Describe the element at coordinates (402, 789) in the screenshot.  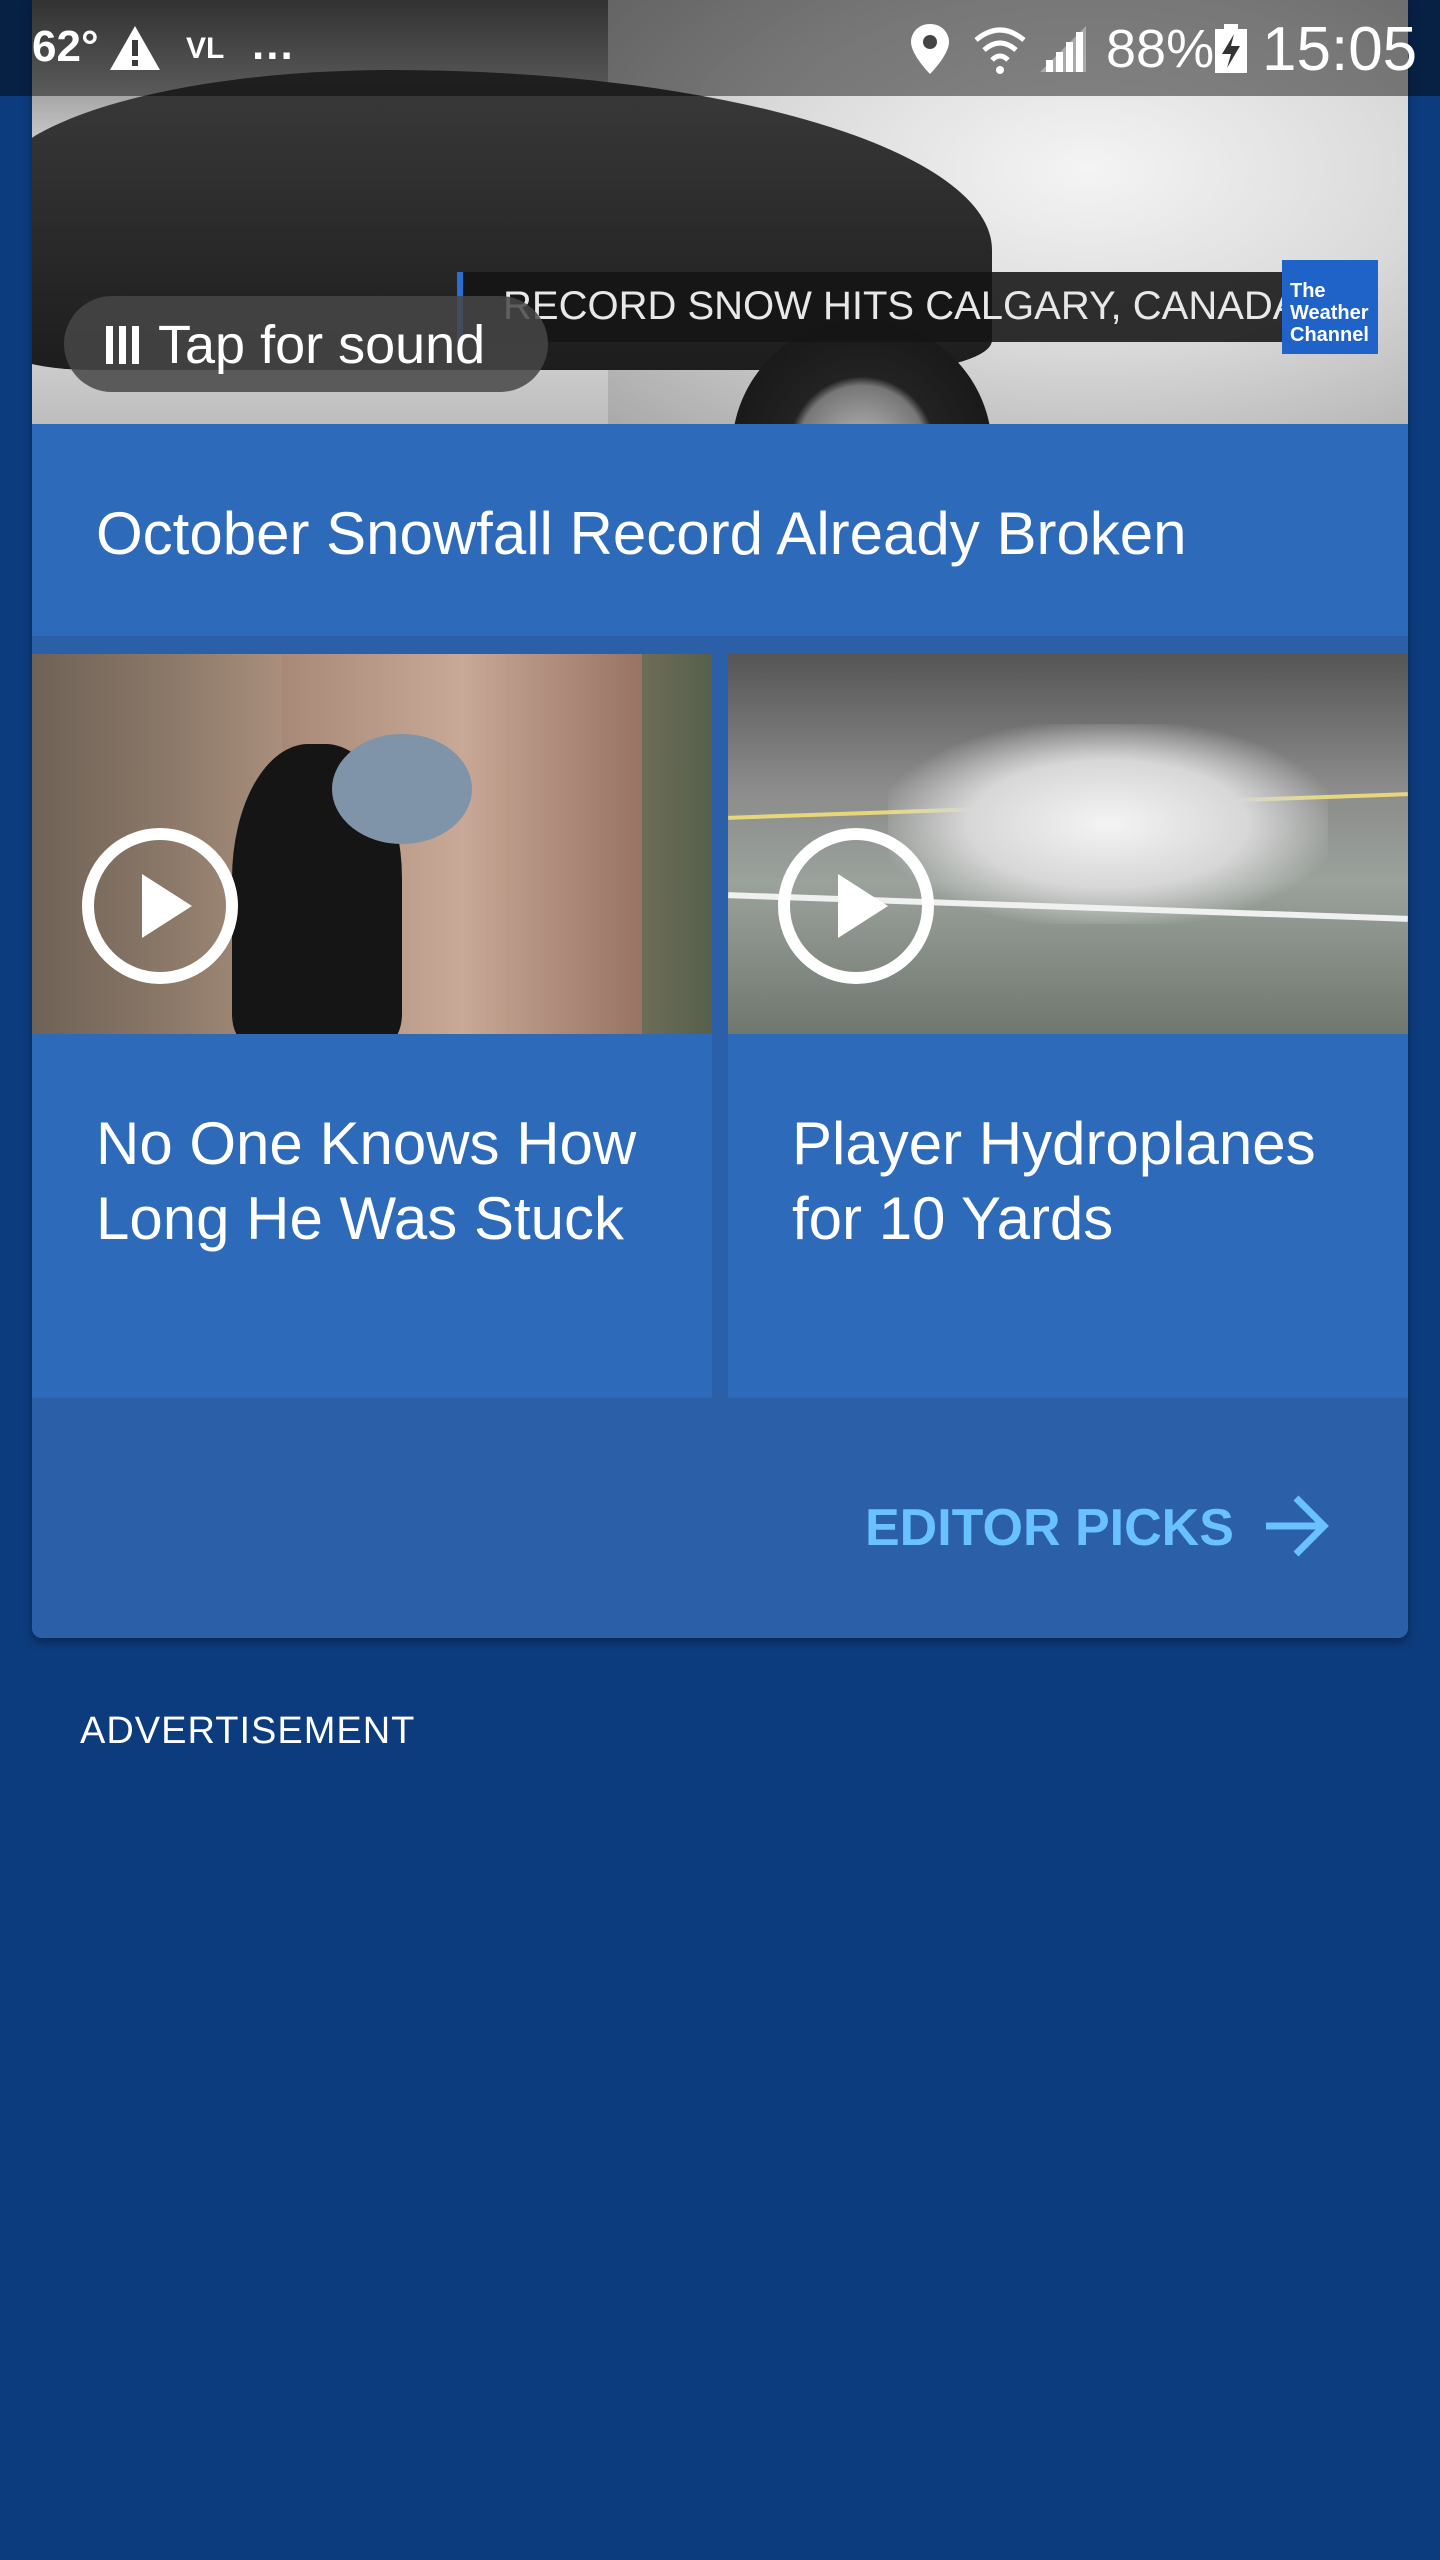
I see `thumb-jar-shape` at that location.